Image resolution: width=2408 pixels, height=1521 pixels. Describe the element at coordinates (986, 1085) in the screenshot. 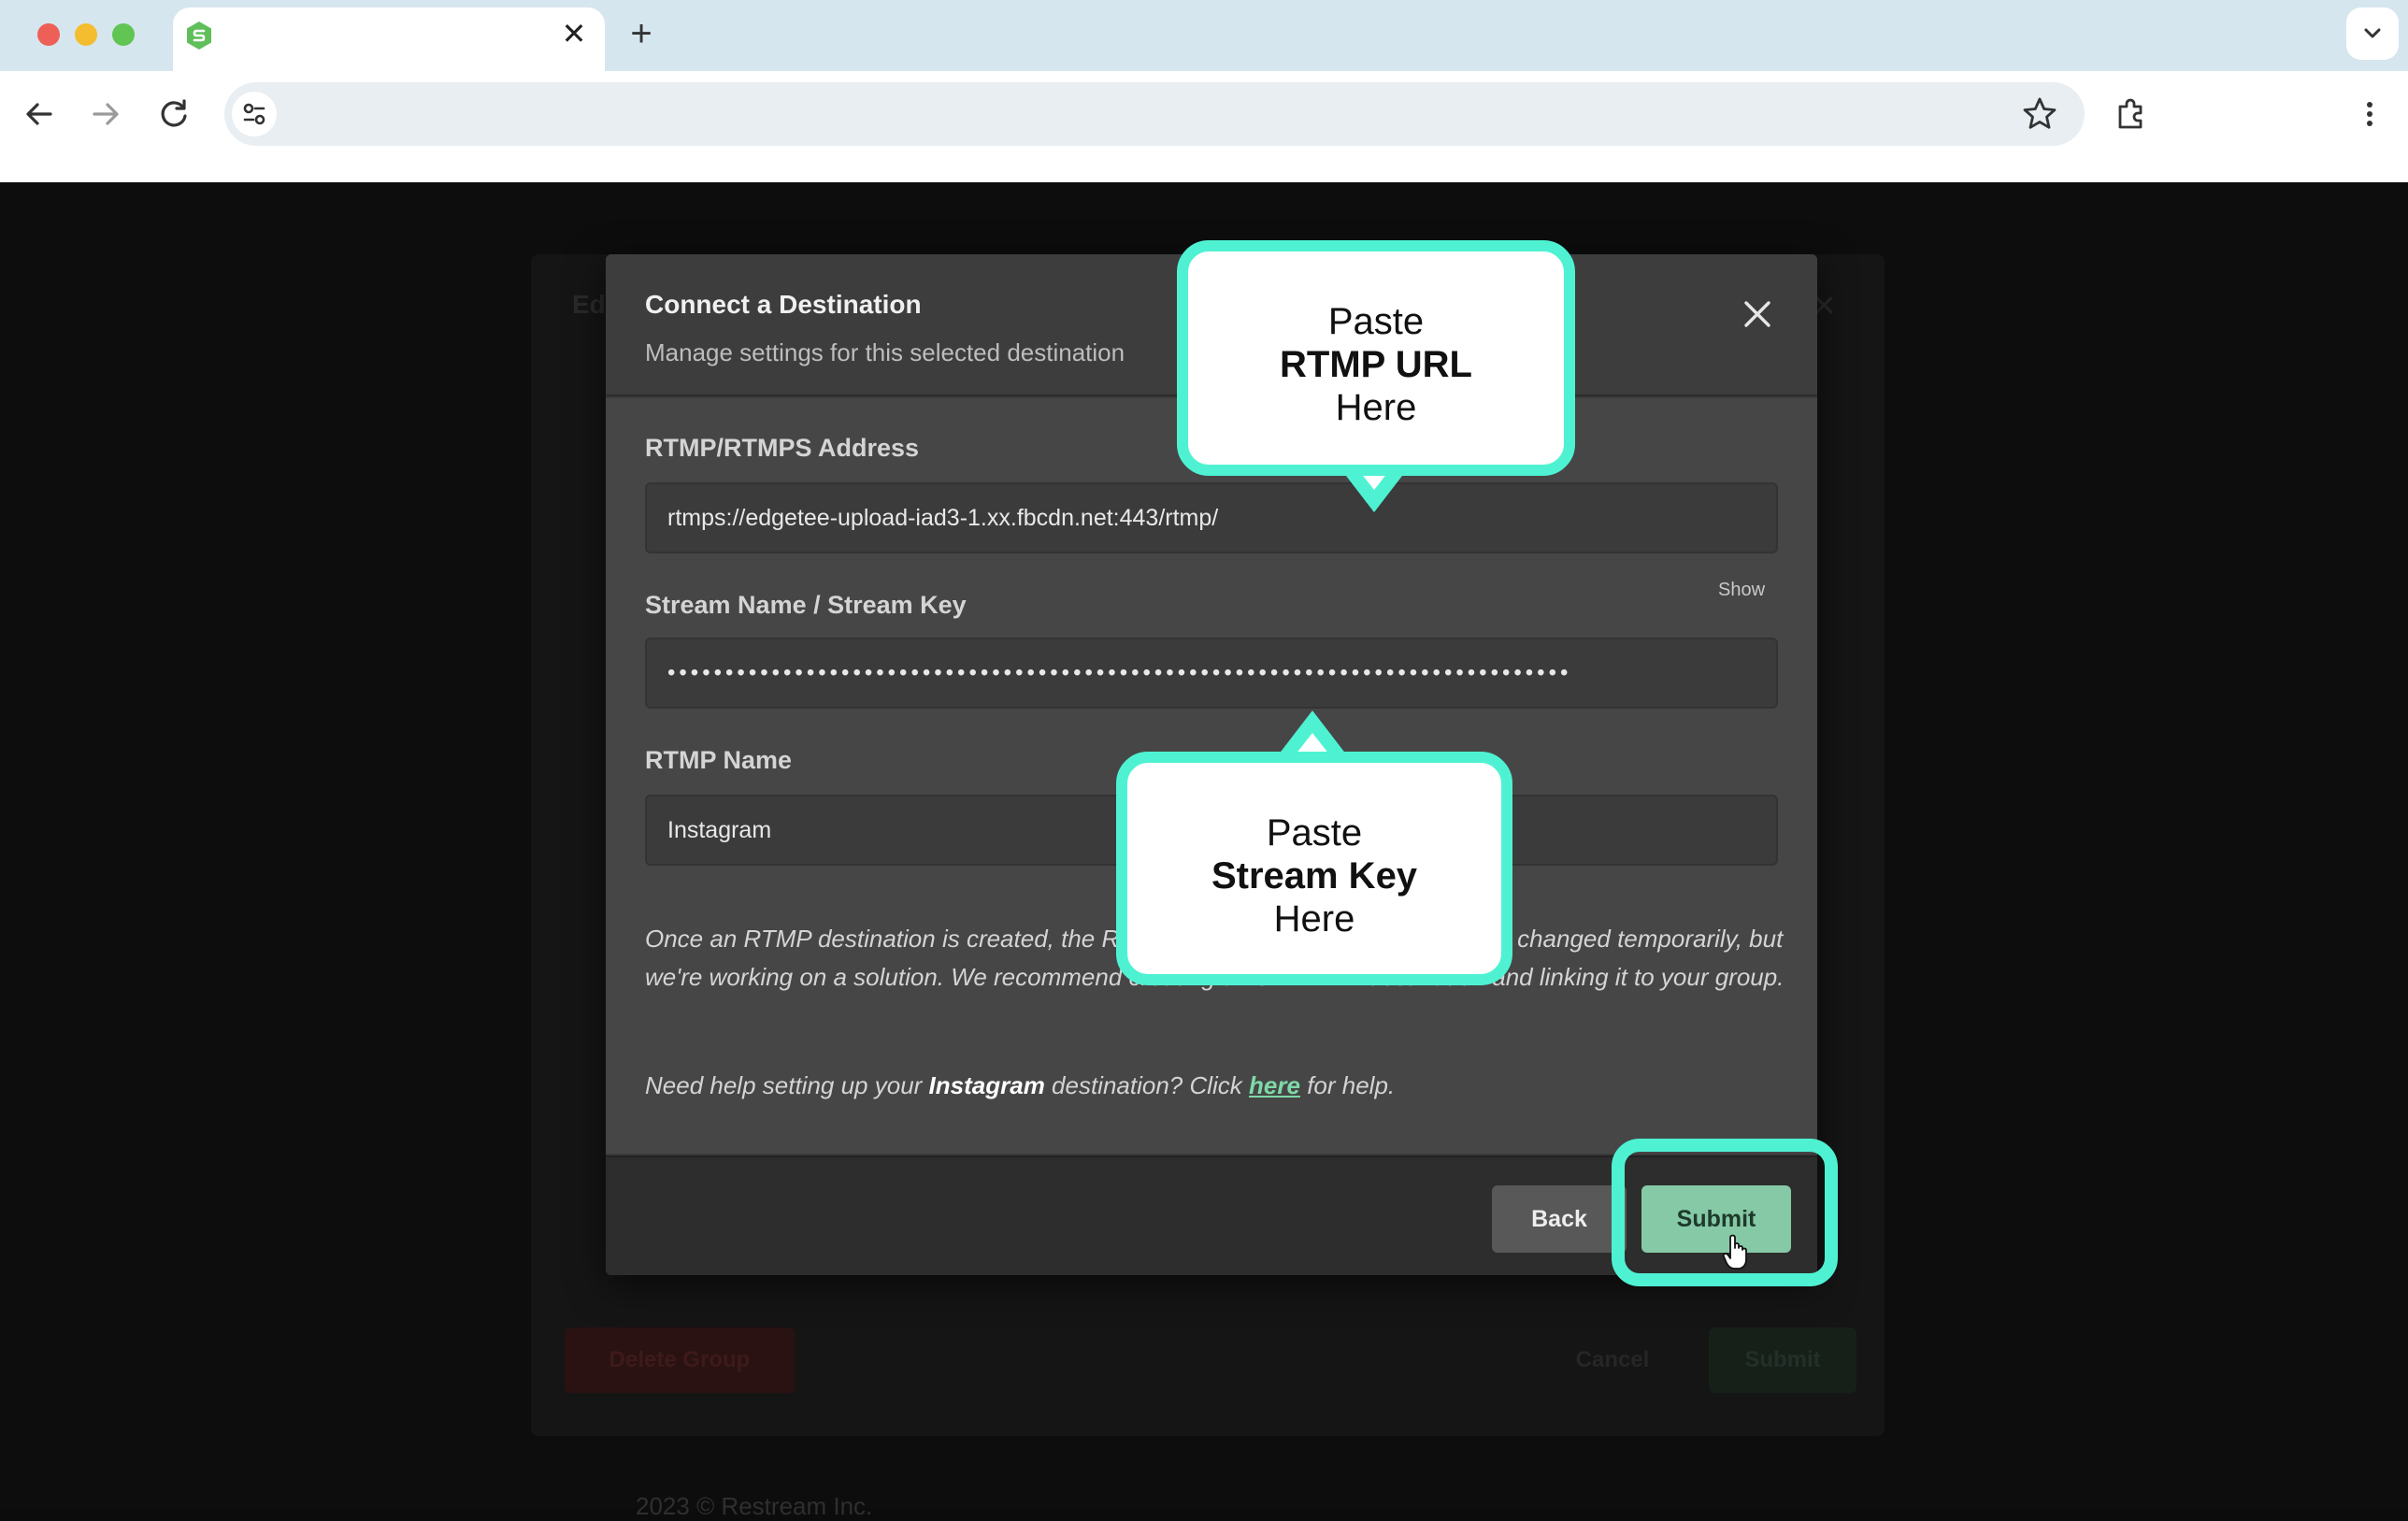

I see `help-platform: Instagram` at that location.